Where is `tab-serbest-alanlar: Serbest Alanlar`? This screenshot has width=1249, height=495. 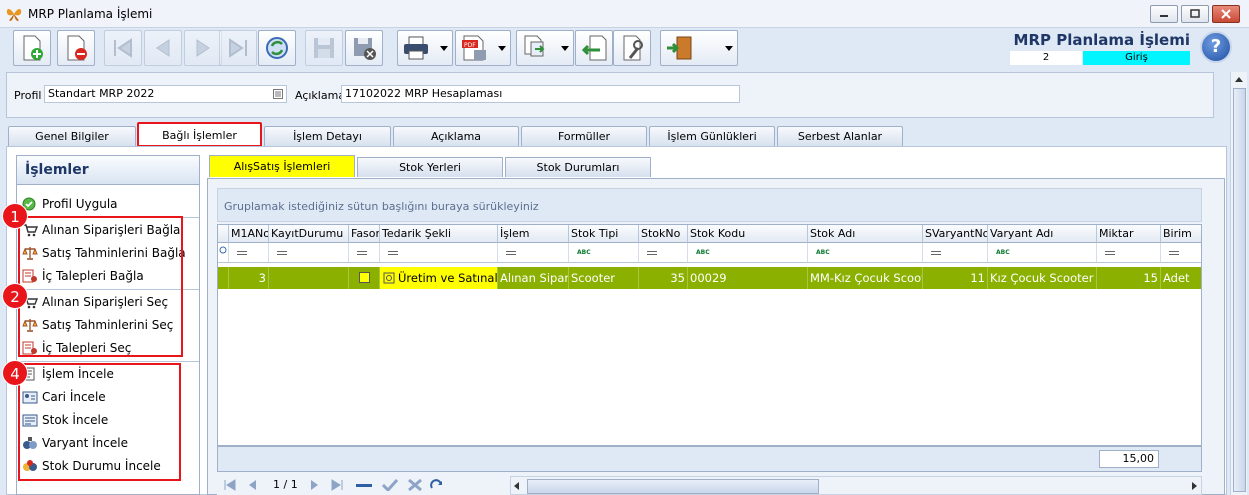 tab-serbest-alanlar: Serbest Alanlar is located at coordinates (840, 136).